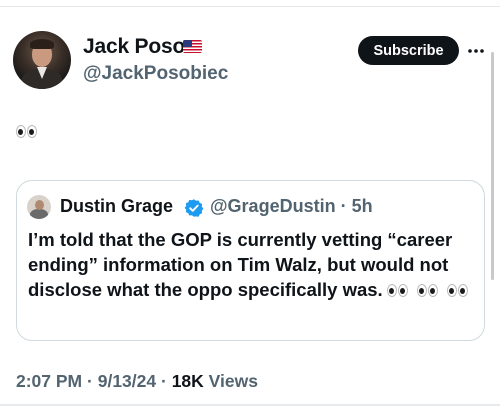 The width and height of the screenshot is (500, 413). What do you see at coordinates (187, 381) in the screenshot?
I see `views-count: 18K` at bounding box center [187, 381].